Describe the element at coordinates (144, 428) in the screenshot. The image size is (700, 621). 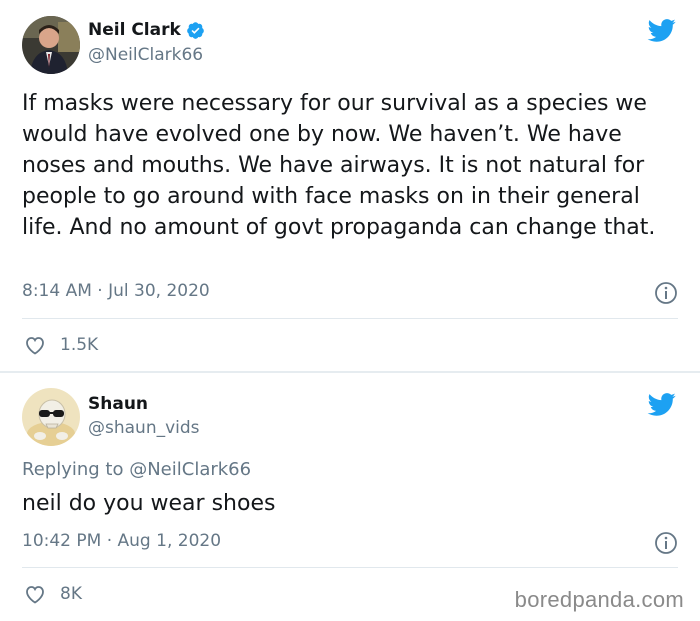
I see `author-handle: @shaun_vids` at that location.